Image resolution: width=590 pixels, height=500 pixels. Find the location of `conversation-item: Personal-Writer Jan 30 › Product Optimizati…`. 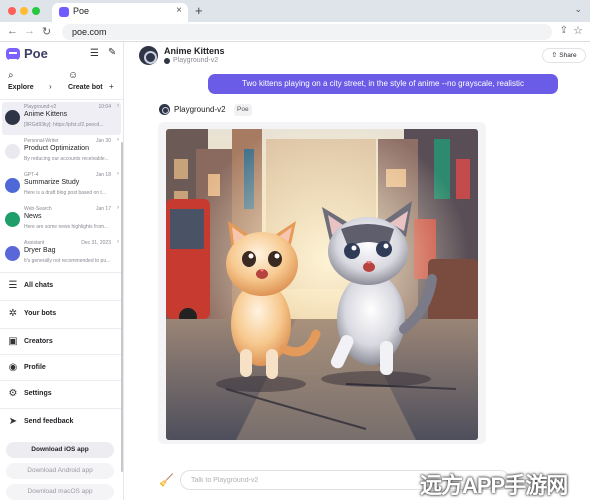

conversation-item: Personal-Writer Jan 30 › Product Optimizati… is located at coordinates (61, 152).